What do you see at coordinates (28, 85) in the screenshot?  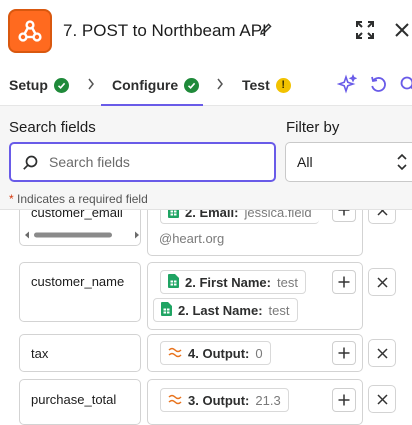 I see `tab-label: Setup` at bounding box center [28, 85].